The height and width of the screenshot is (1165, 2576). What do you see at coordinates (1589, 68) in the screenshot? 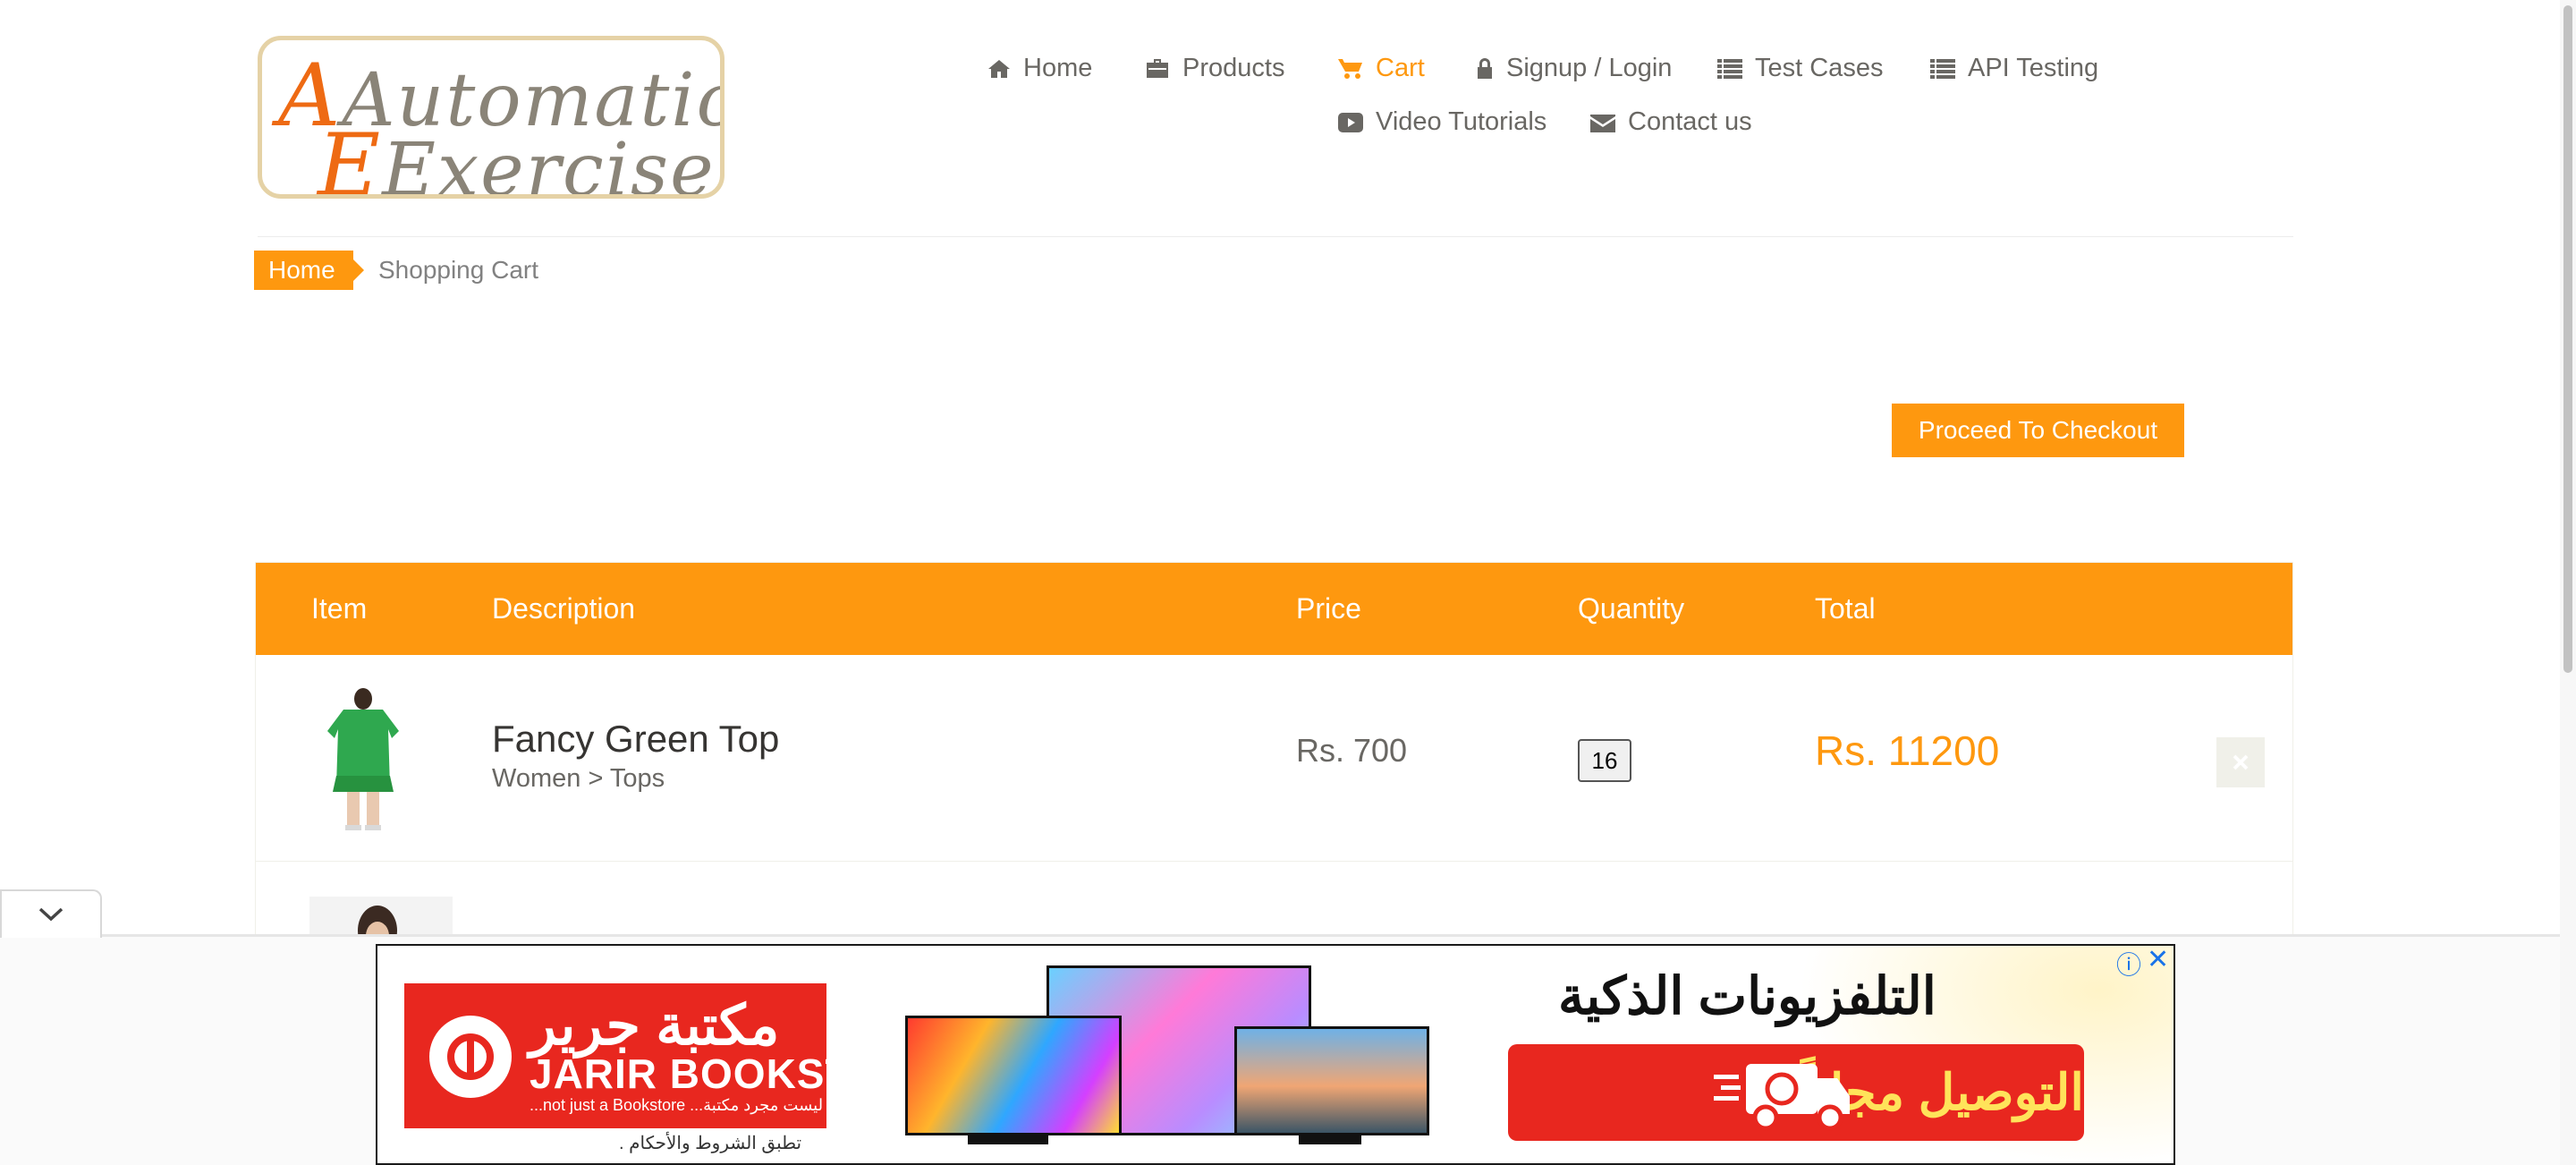
I see `nav-signup-label: Signup / Login` at bounding box center [1589, 68].